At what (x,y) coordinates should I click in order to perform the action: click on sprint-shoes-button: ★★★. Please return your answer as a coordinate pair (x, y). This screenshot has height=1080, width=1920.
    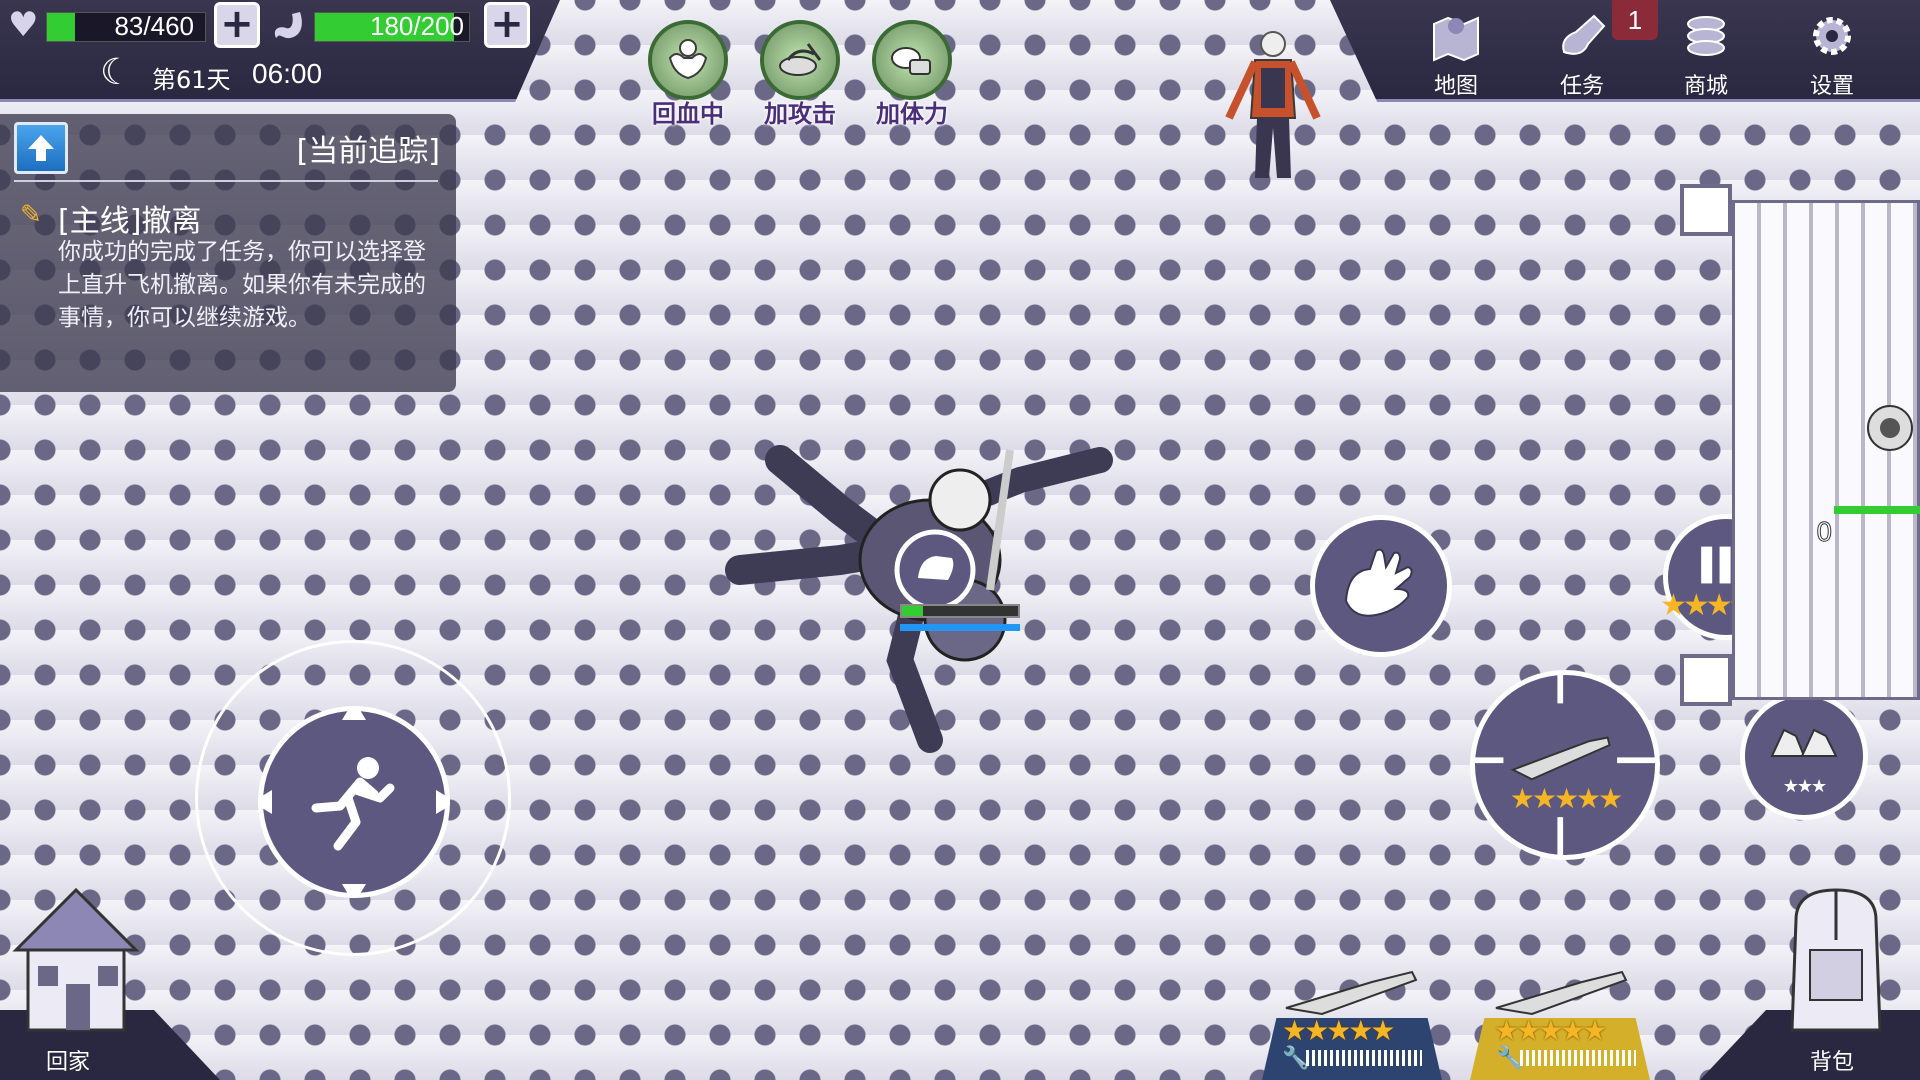
    Looking at the image, I should click on (1804, 756).